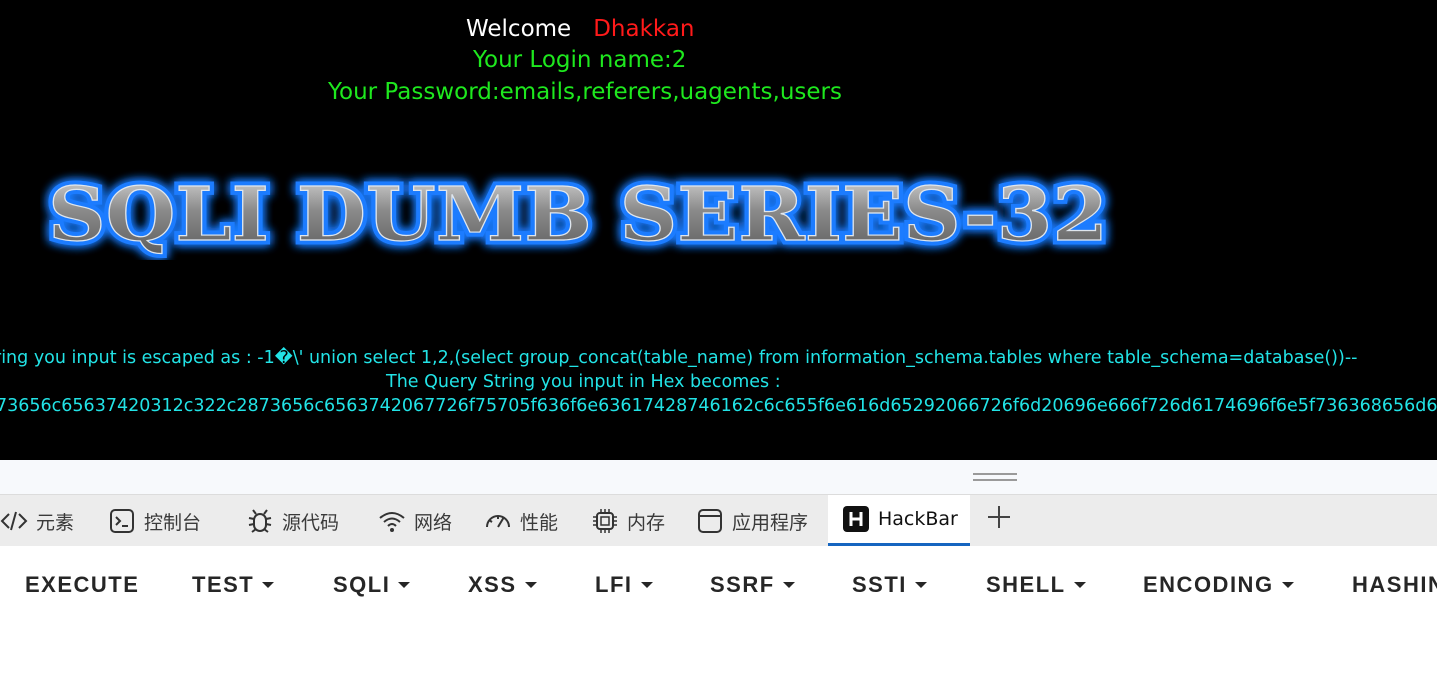 Image resolution: width=1437 pixels, height=684 pixels. I want to click on tab-memory: 内存, so click(628, 521).